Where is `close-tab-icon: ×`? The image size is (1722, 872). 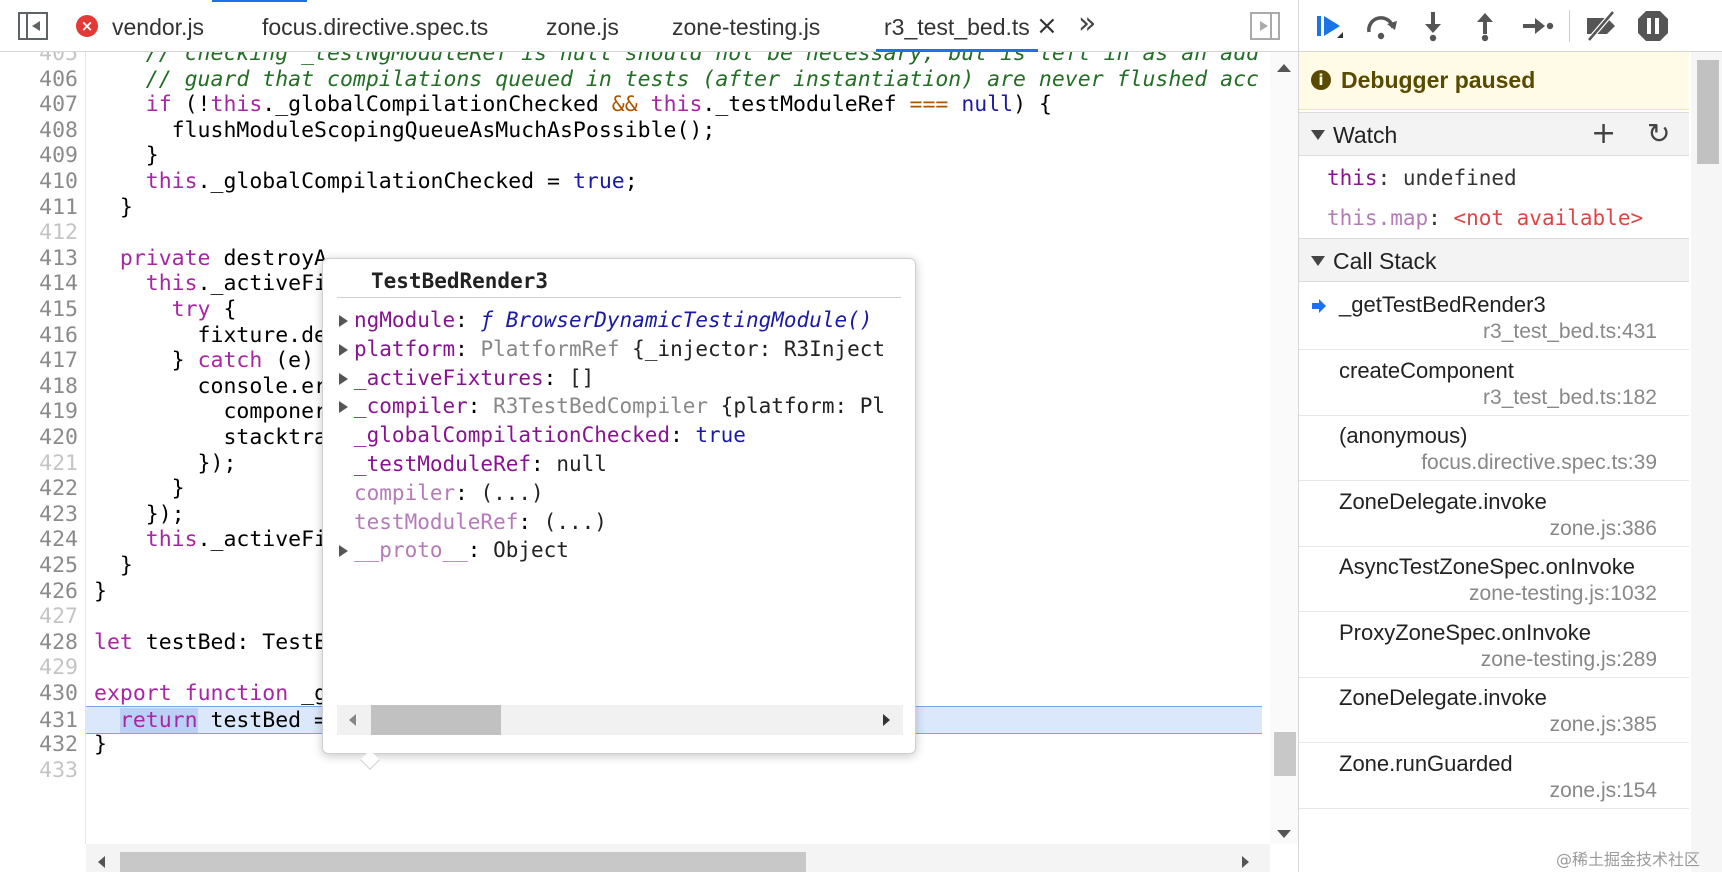
close-tab-icon: × is located at coordinates (1047, 26).